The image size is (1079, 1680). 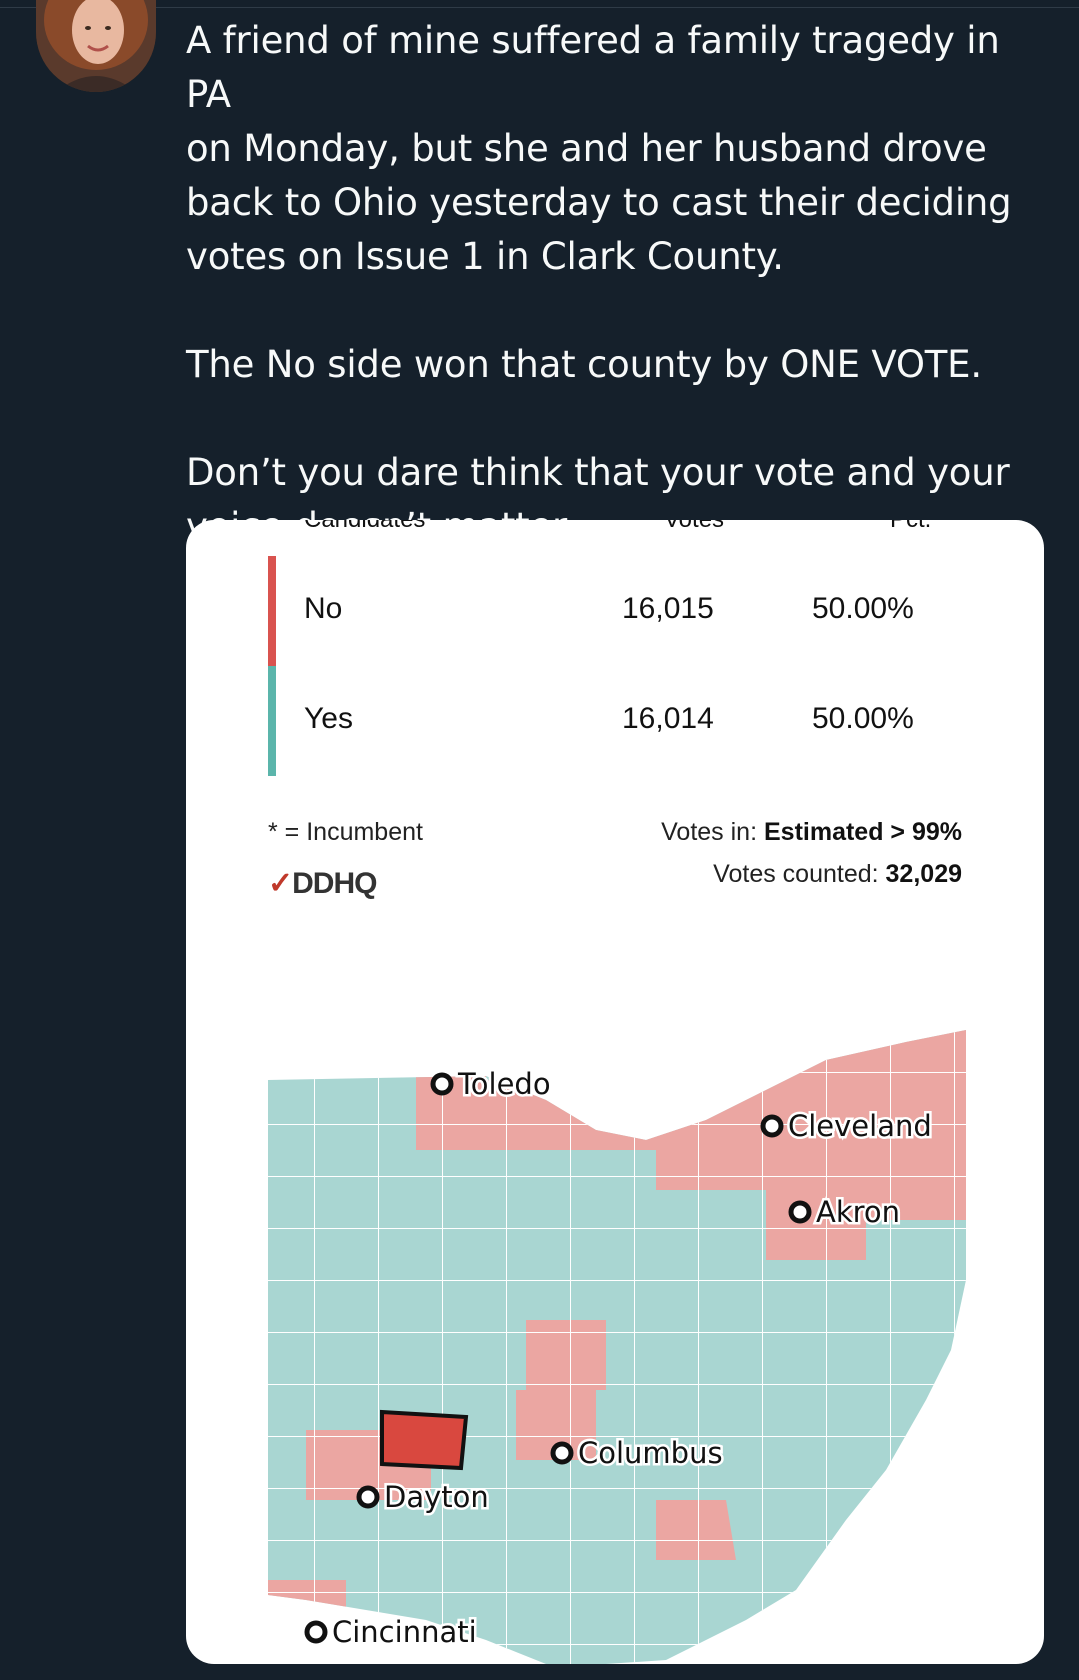 I want to click on dayton-marker, so click(x=368, y=1497).